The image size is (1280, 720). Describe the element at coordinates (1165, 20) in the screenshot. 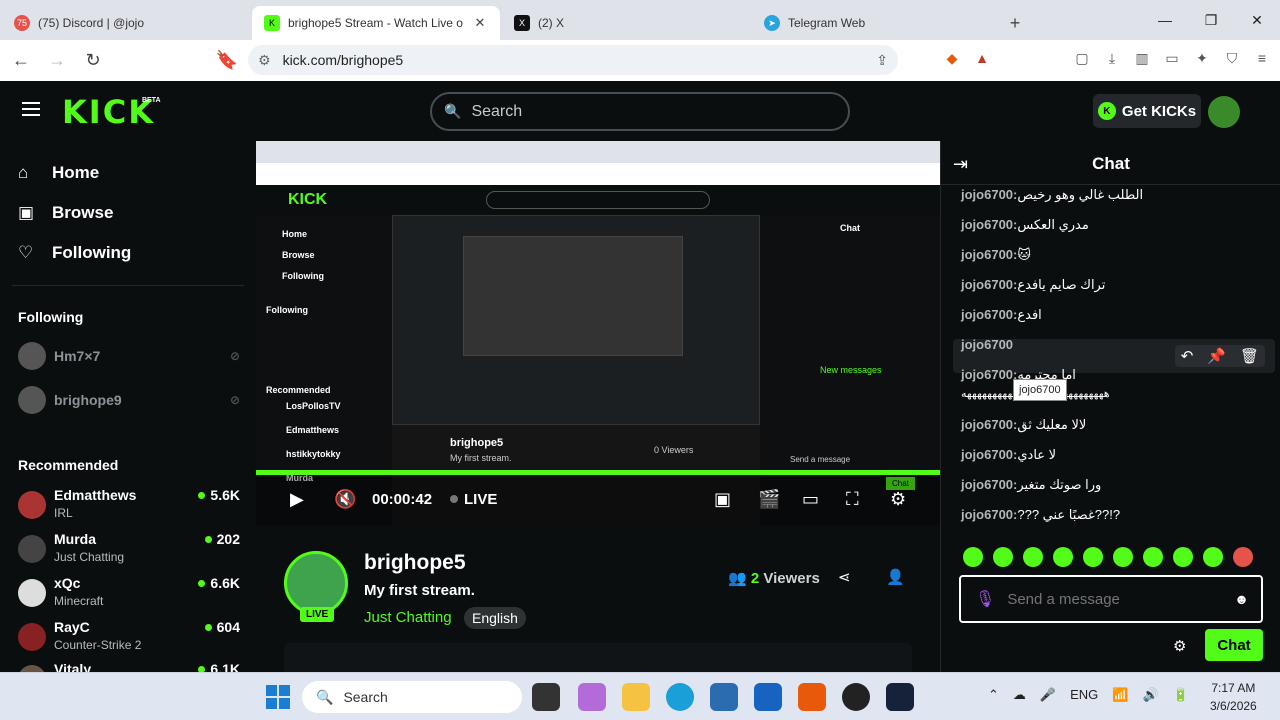

I see `minimize-icon: —` at that location.